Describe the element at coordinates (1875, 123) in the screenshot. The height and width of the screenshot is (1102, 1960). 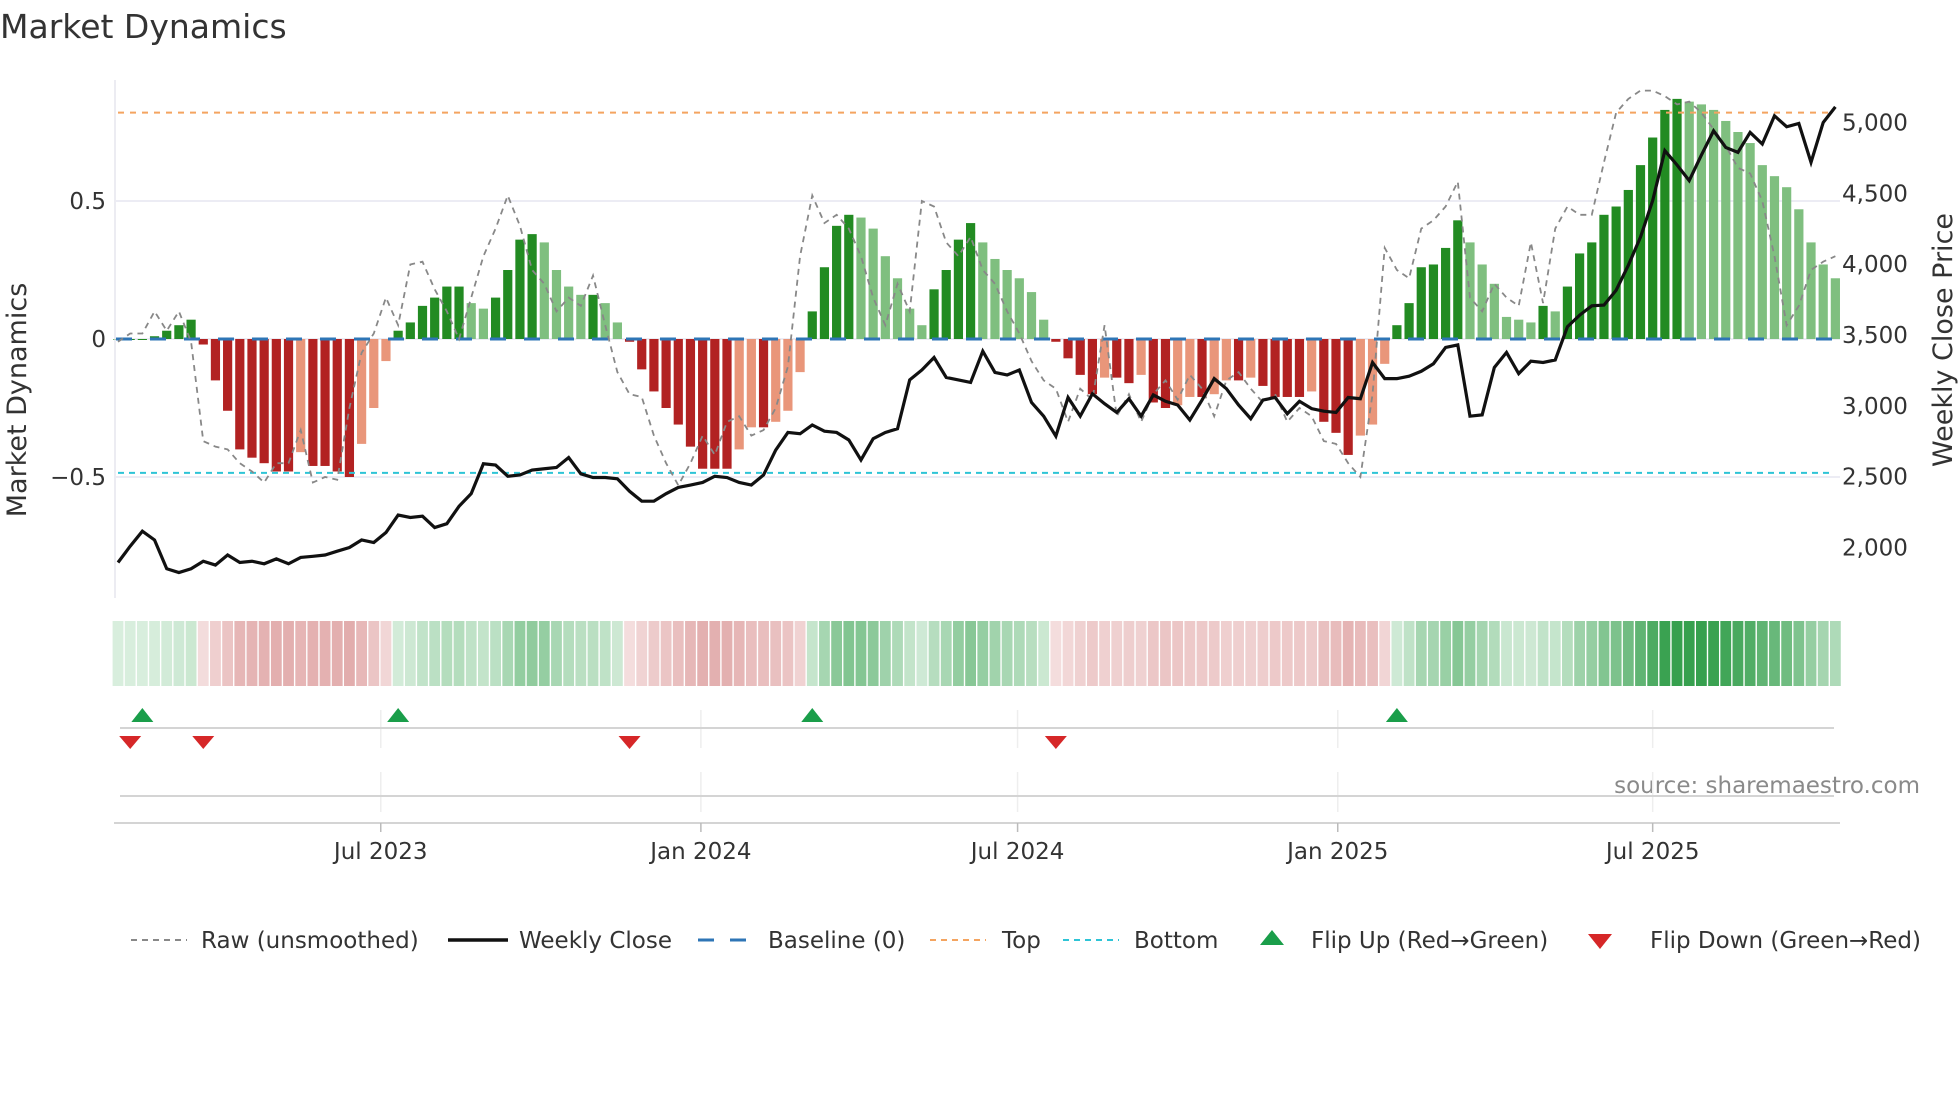
I see `y2-tick-label: 5,000` at that location.